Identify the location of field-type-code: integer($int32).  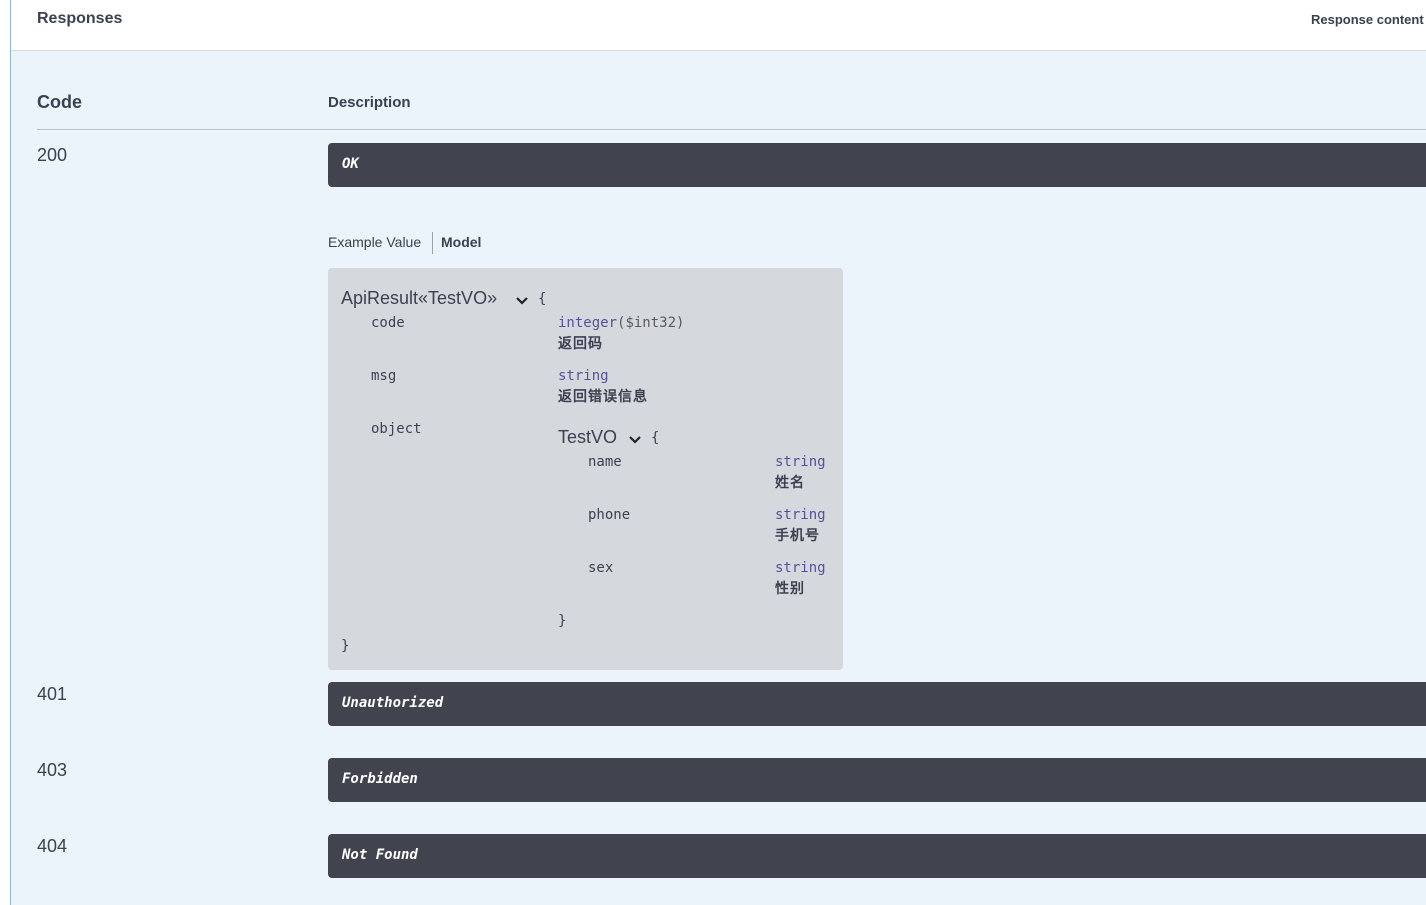
(621, 323).